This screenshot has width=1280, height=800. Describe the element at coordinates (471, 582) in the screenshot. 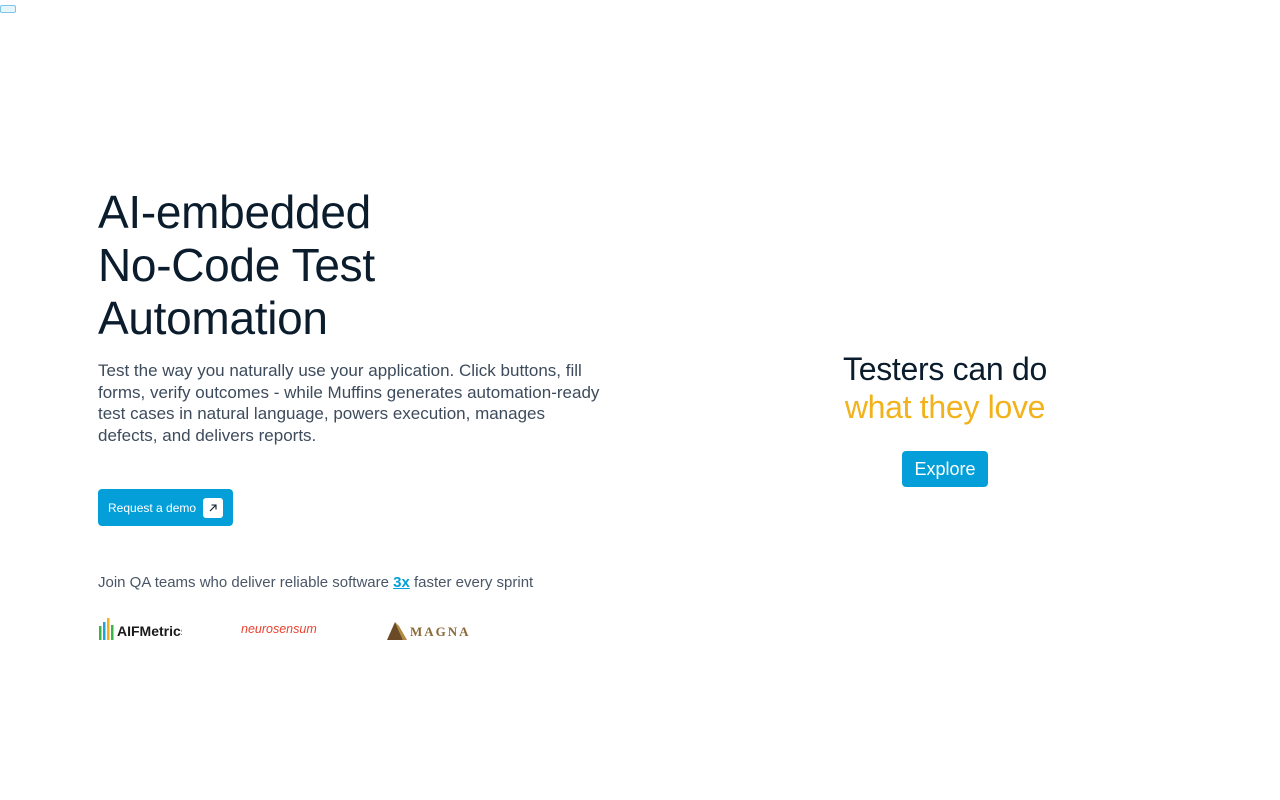

I see `social-proof-suffix: faster every sprint` at that location.